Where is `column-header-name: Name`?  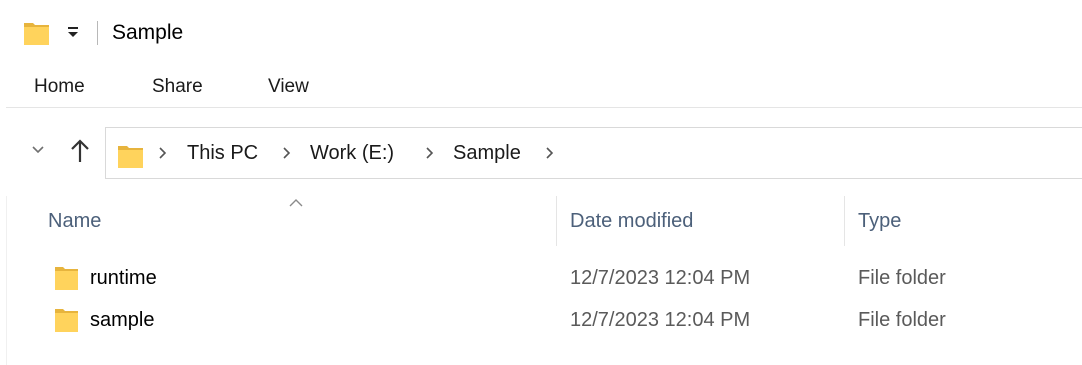
column-header-name: Name is located at coordinates (74, 221).